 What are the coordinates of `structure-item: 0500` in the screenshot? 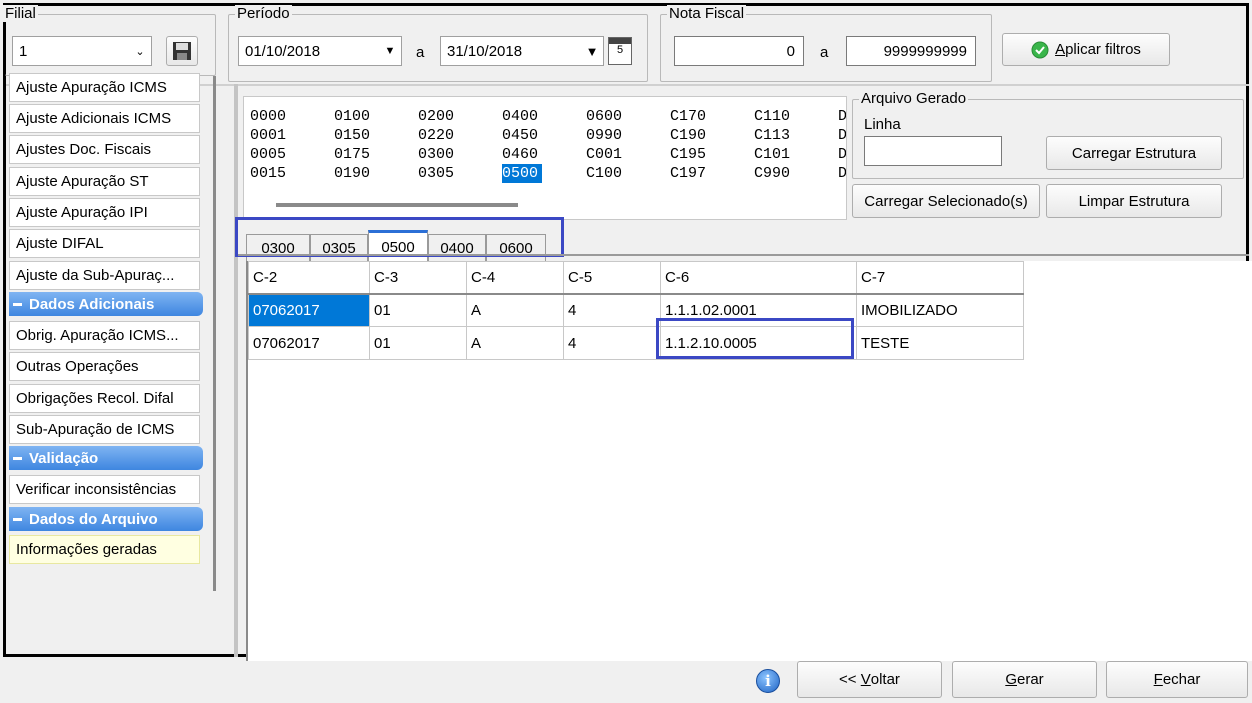 It's located at (522, 173).